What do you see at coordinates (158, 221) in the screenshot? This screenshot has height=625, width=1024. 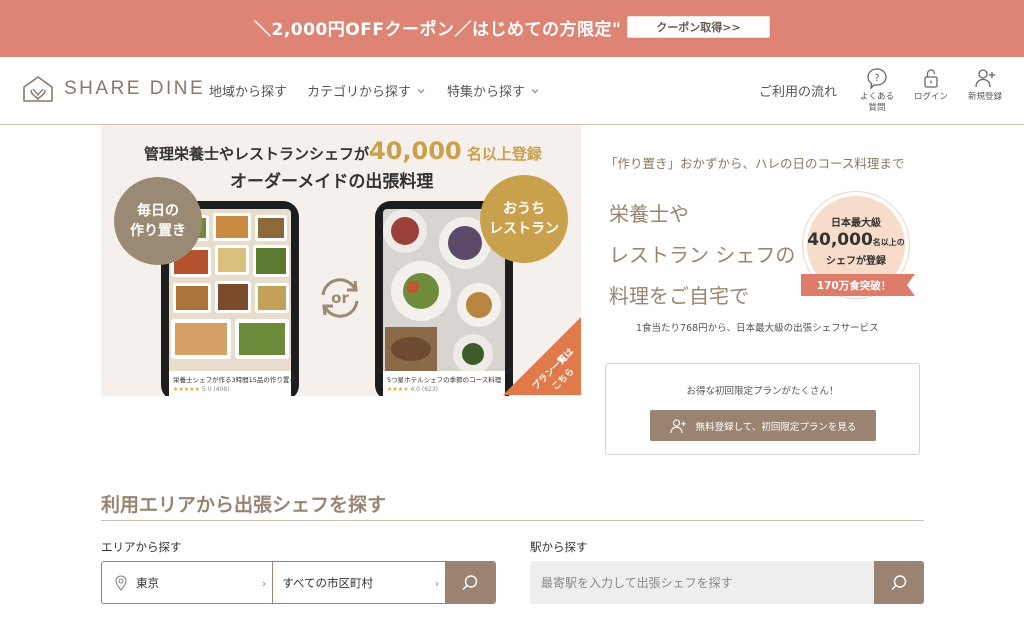 I see `badge-daily-prep: 毎日の 作り置き` at bounding box center [158, 221].